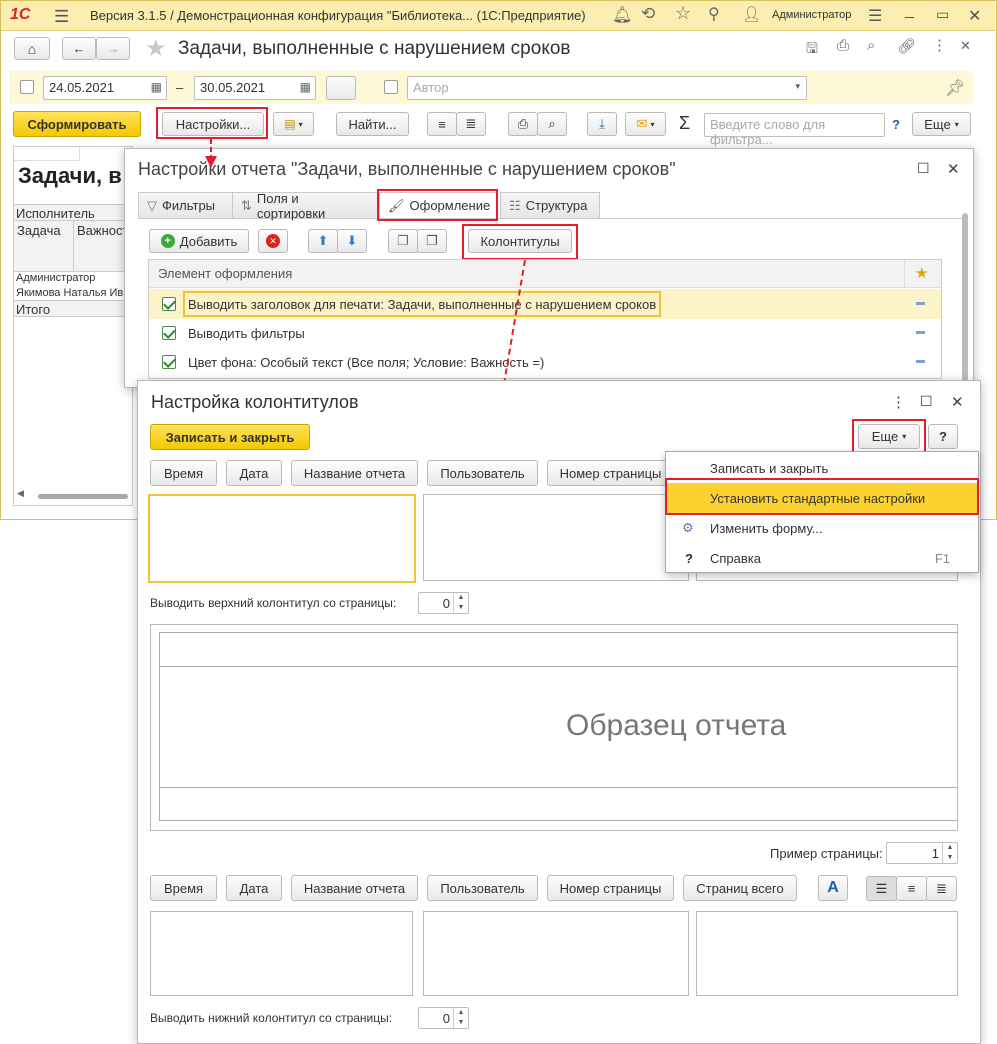 This screenshot has width=997, height=1044. I want to click on align-right-icon: ≣, so click(941, 888).